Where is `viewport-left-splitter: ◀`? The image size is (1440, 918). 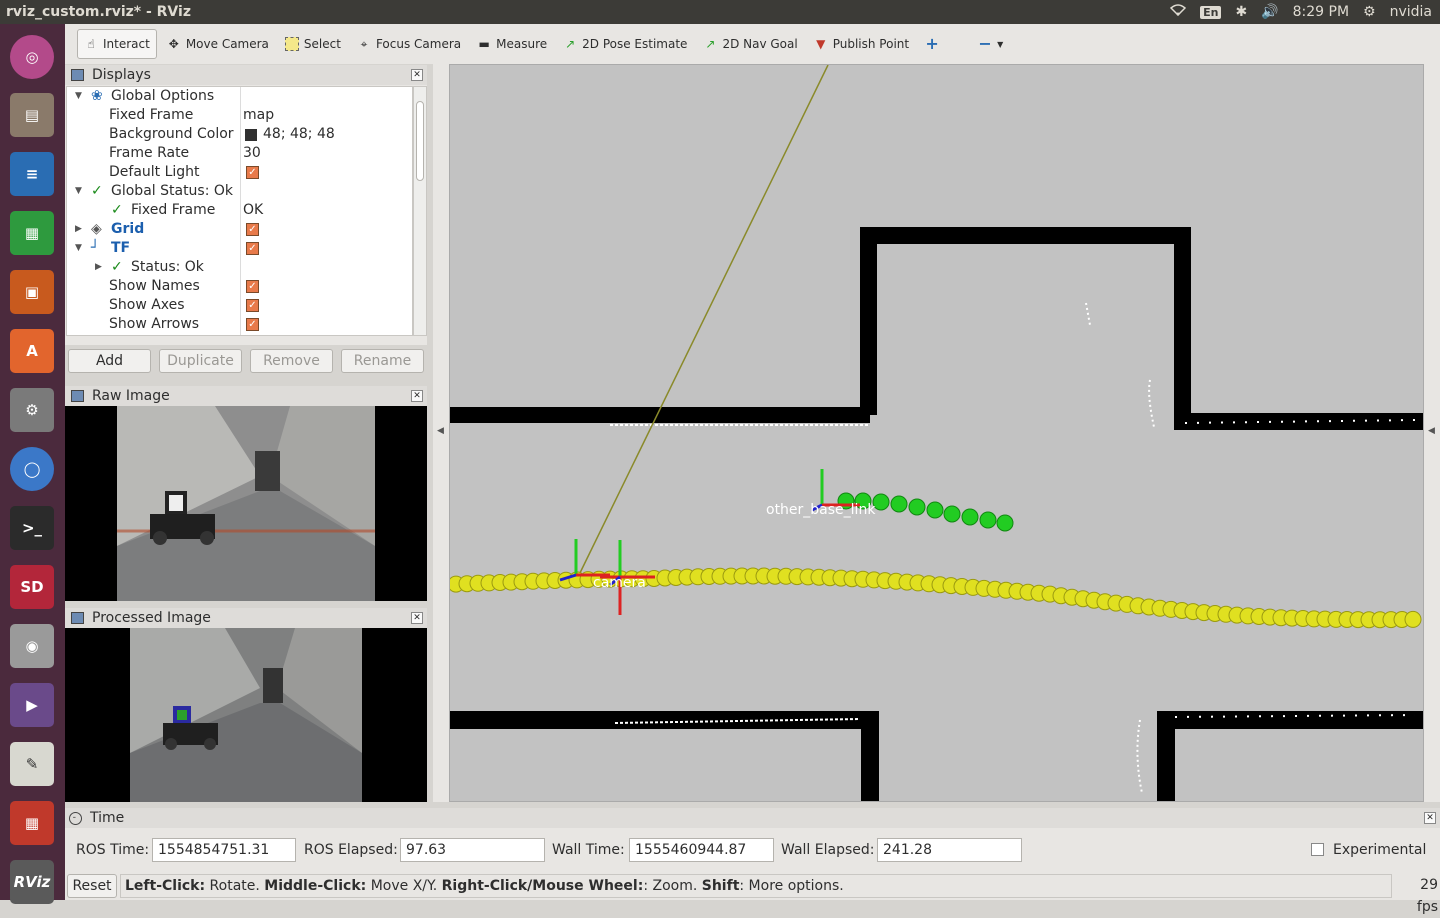 viewport-left-splitter: ◀ is located at coordinates (441, 433).